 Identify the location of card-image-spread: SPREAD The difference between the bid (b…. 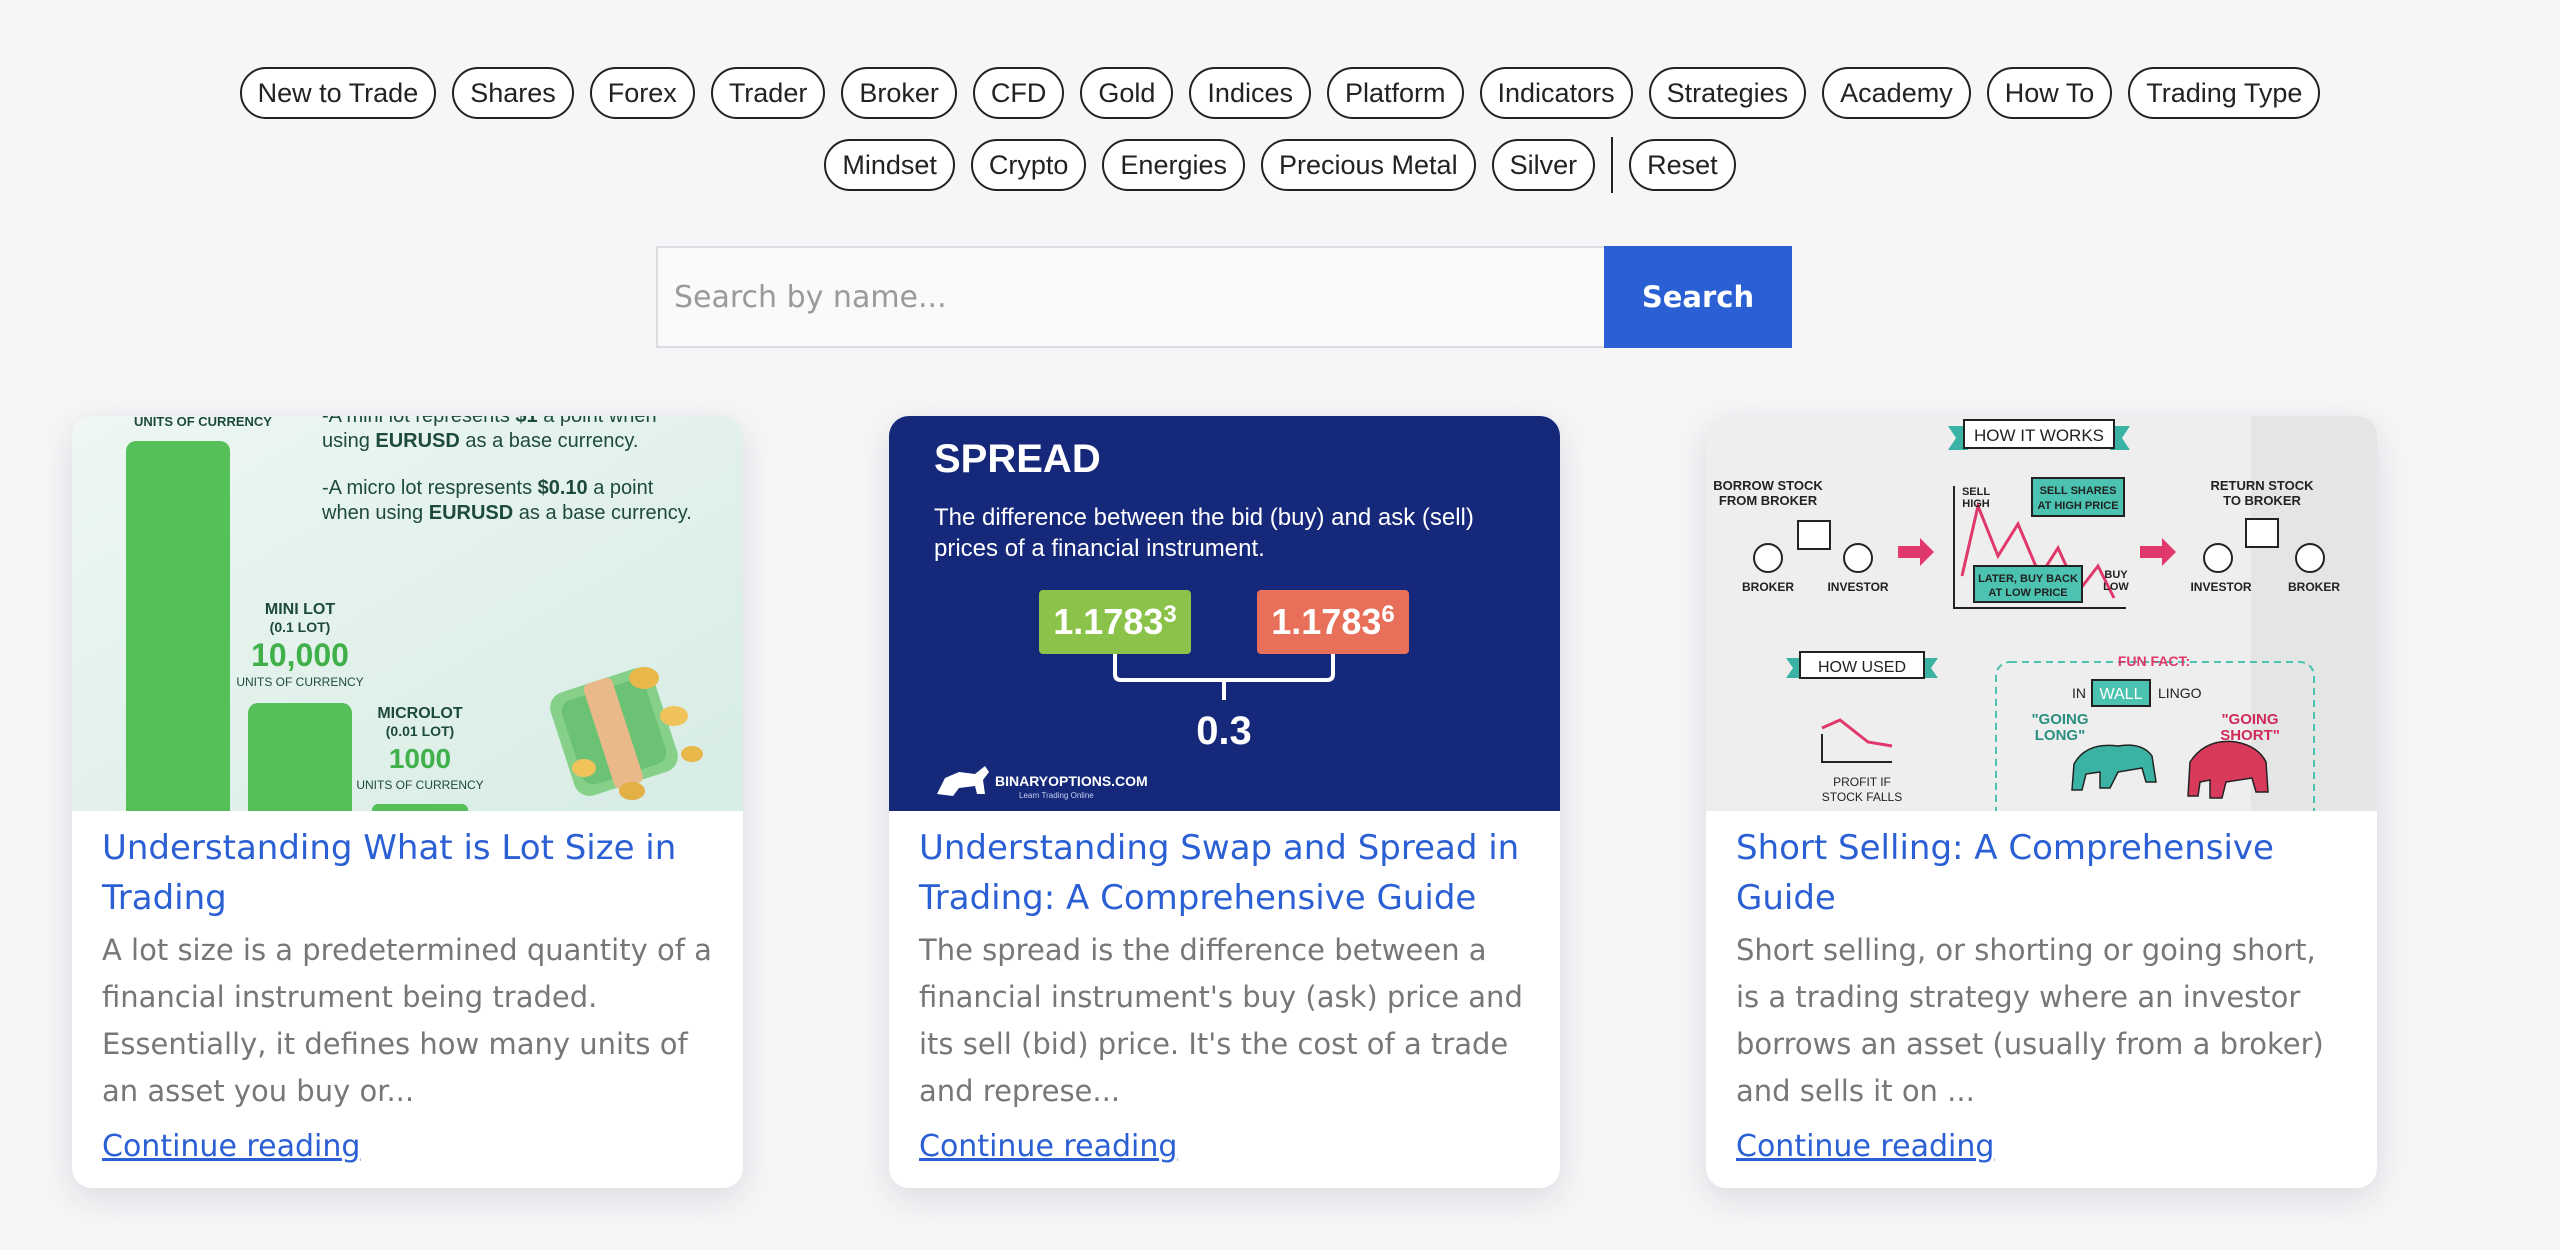
(1224, 613).